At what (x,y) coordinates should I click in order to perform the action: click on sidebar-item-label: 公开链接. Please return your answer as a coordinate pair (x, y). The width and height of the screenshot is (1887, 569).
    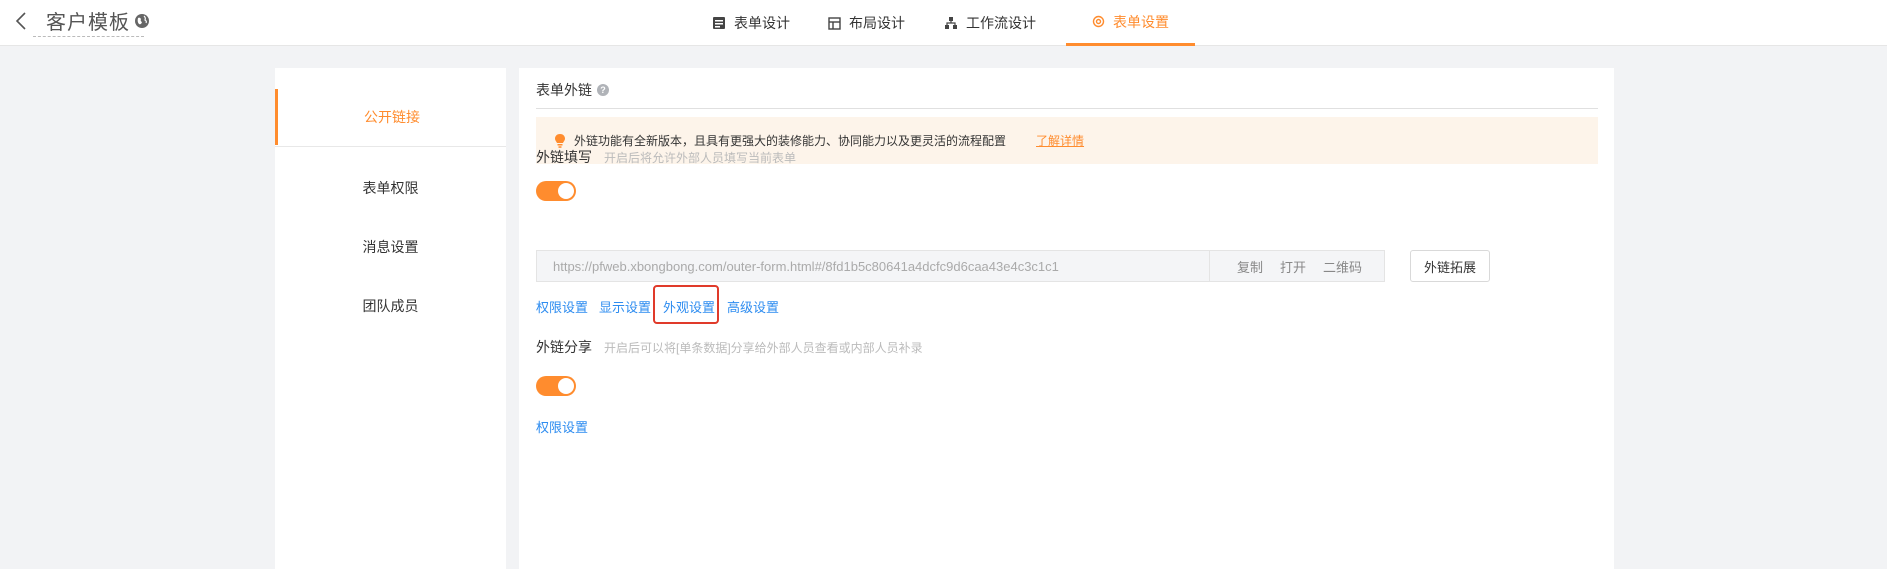
    Looking at the image, I should click on (392, 117).